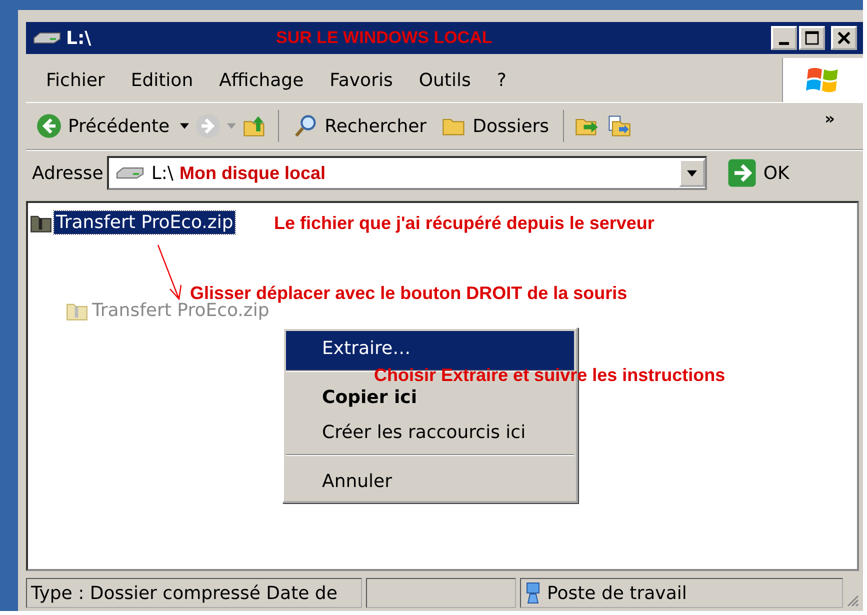 The height and width of the screenshot is (615, 867). What do you see at coordinates (359, 126) in the screenshot?
I see `search-button: Rechercher` at bounding box center [359, 126].